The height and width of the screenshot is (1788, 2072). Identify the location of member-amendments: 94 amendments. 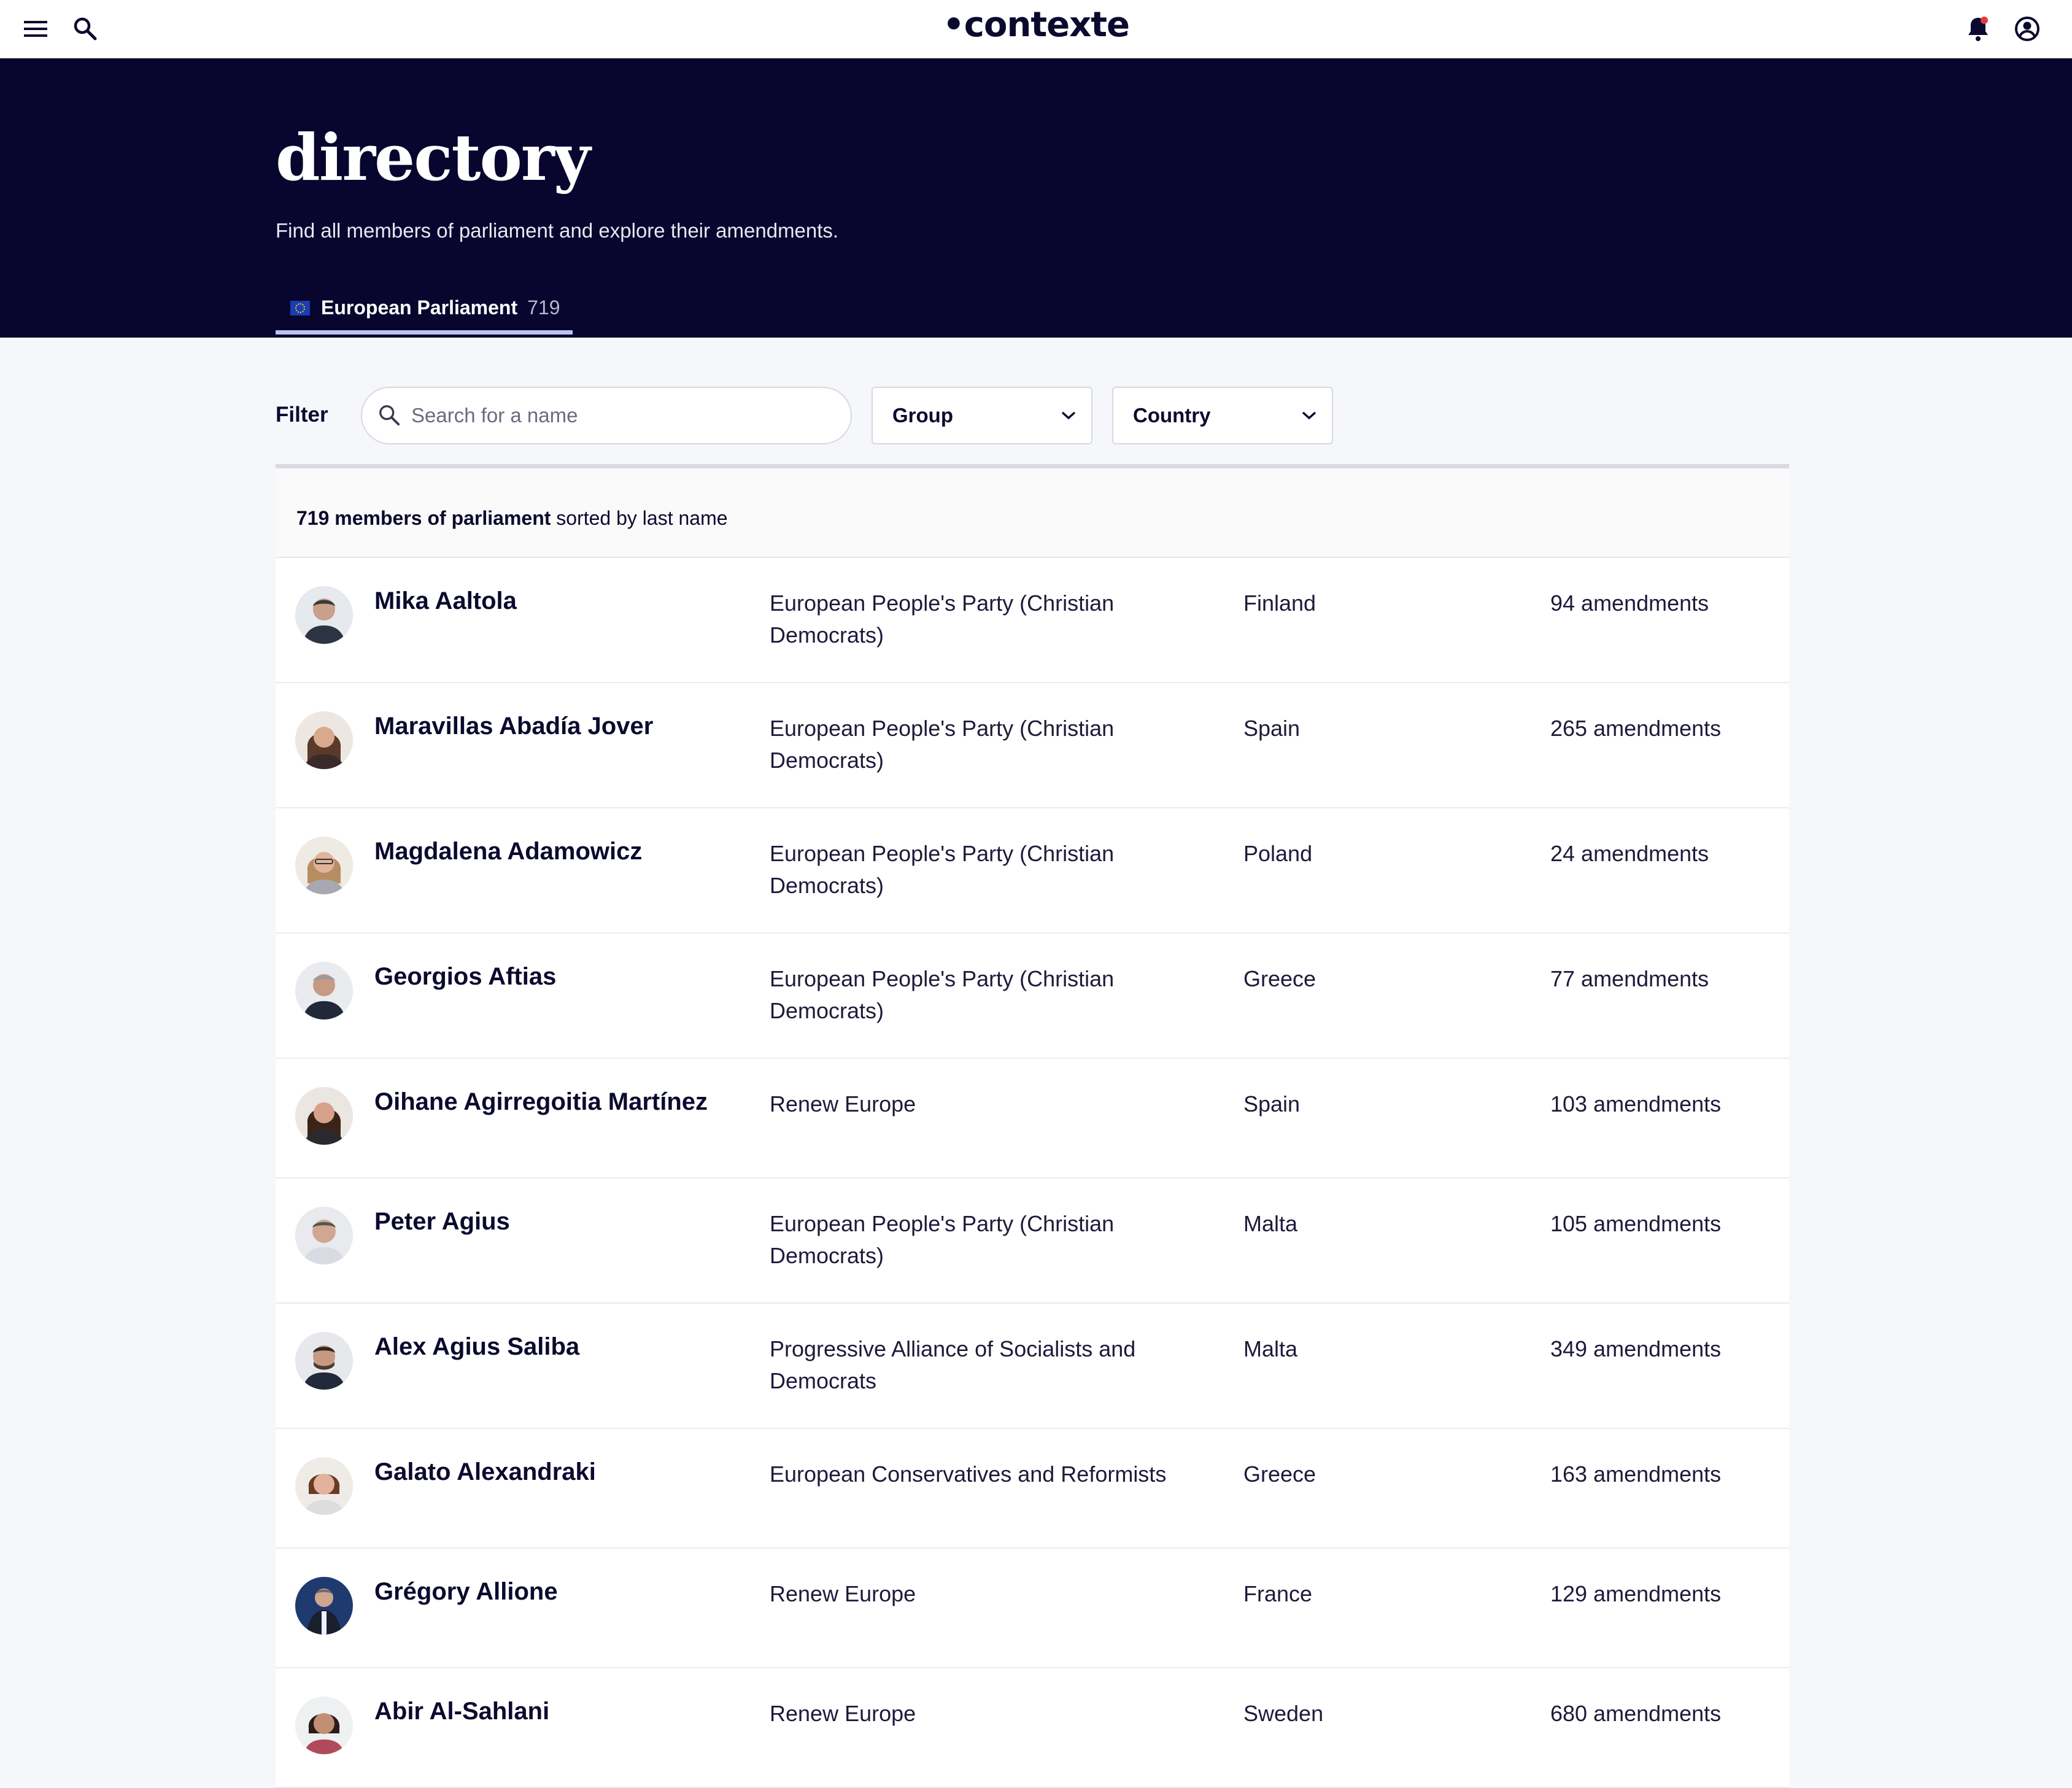
(1629, 603).